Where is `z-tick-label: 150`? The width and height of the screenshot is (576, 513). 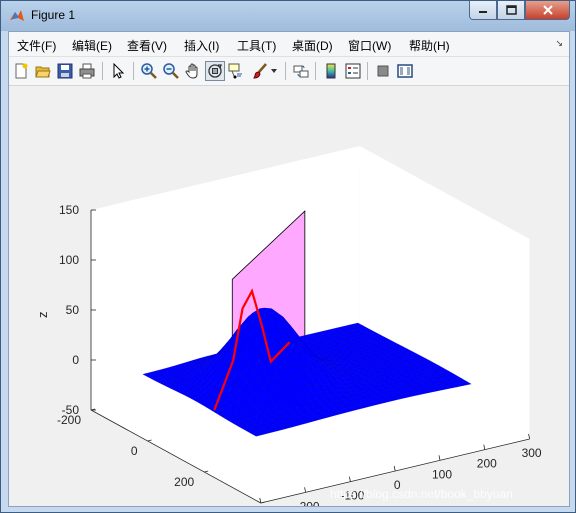 z-tick-label: 150 is located at coordinates (69, 210).